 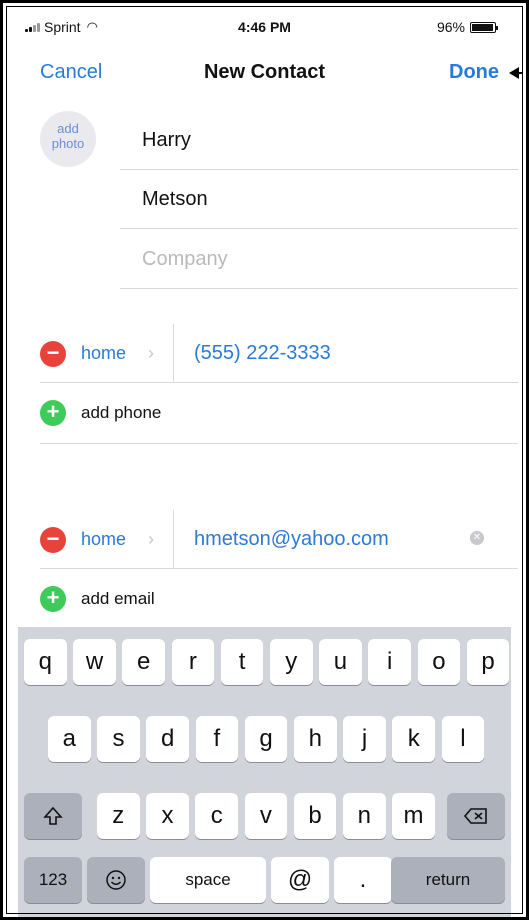 I want to click on page-title: New Contact, so click(x=264, y=72).